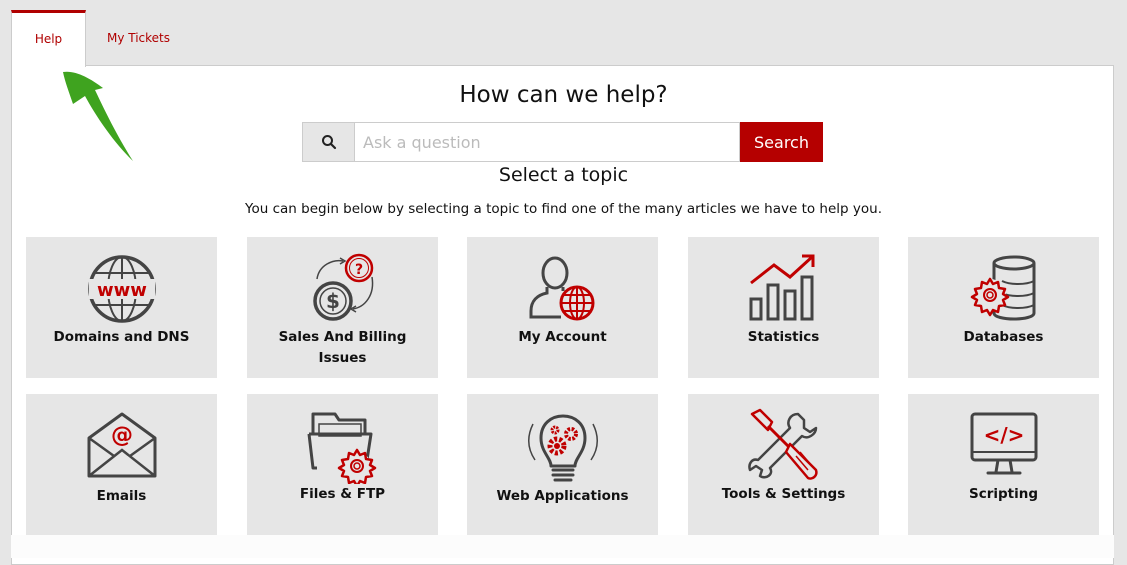 The height and width of the screenshot is (565, 1127). I want to click on topic-label: Tools & Settings, so click(783, 494).